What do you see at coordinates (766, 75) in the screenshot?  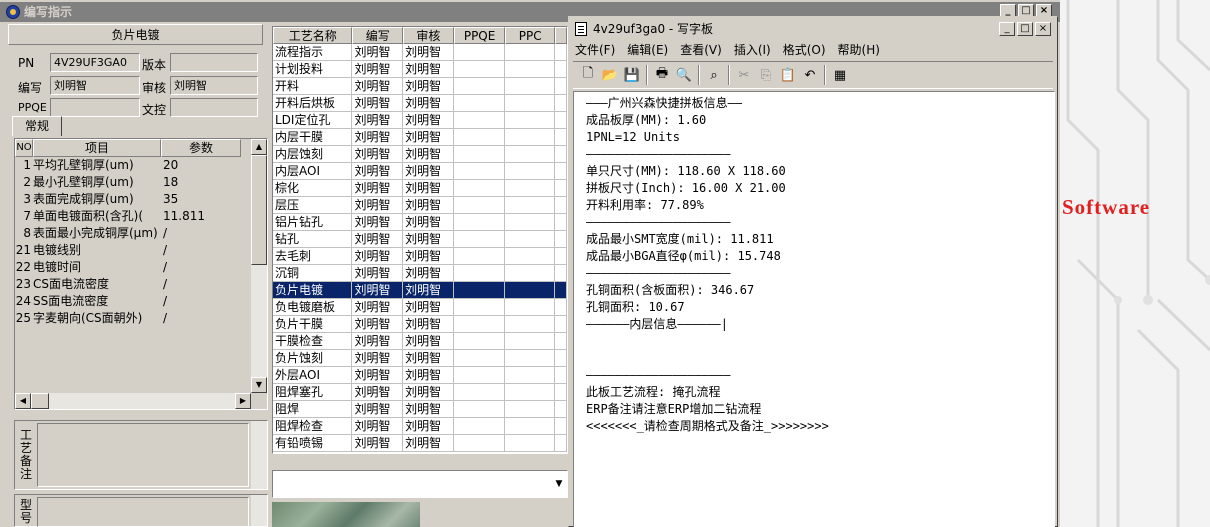 I see `copy-icon: ⎘` at bounding box center [766, 75].